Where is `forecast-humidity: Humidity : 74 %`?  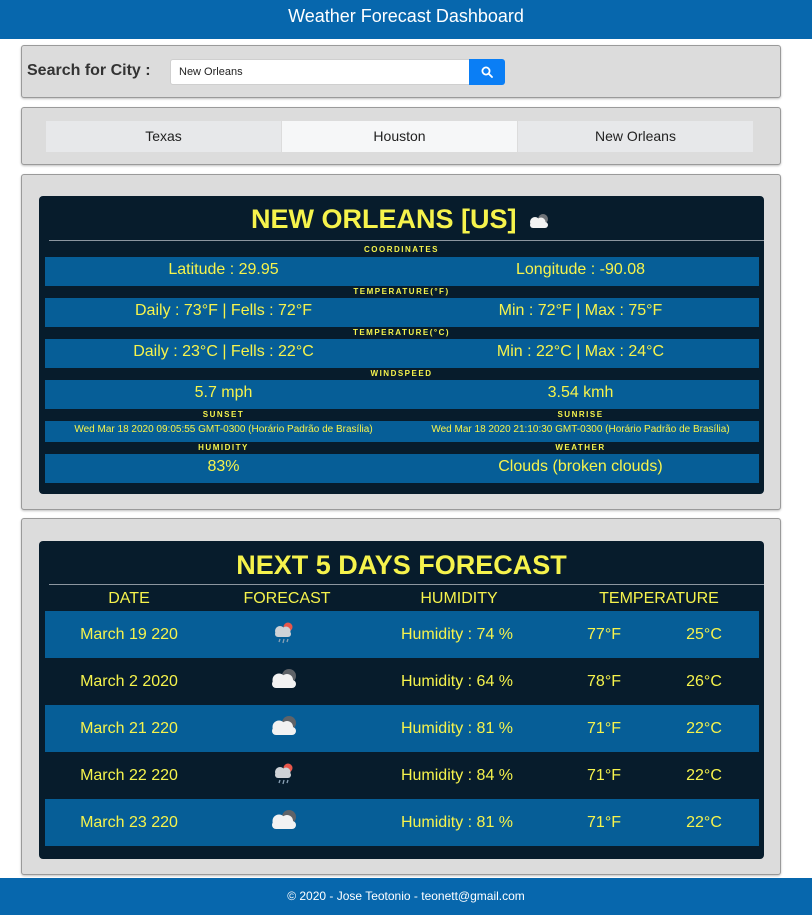
forecast-humidity: Humidity : 74 % is located at coordinates (457, 634).